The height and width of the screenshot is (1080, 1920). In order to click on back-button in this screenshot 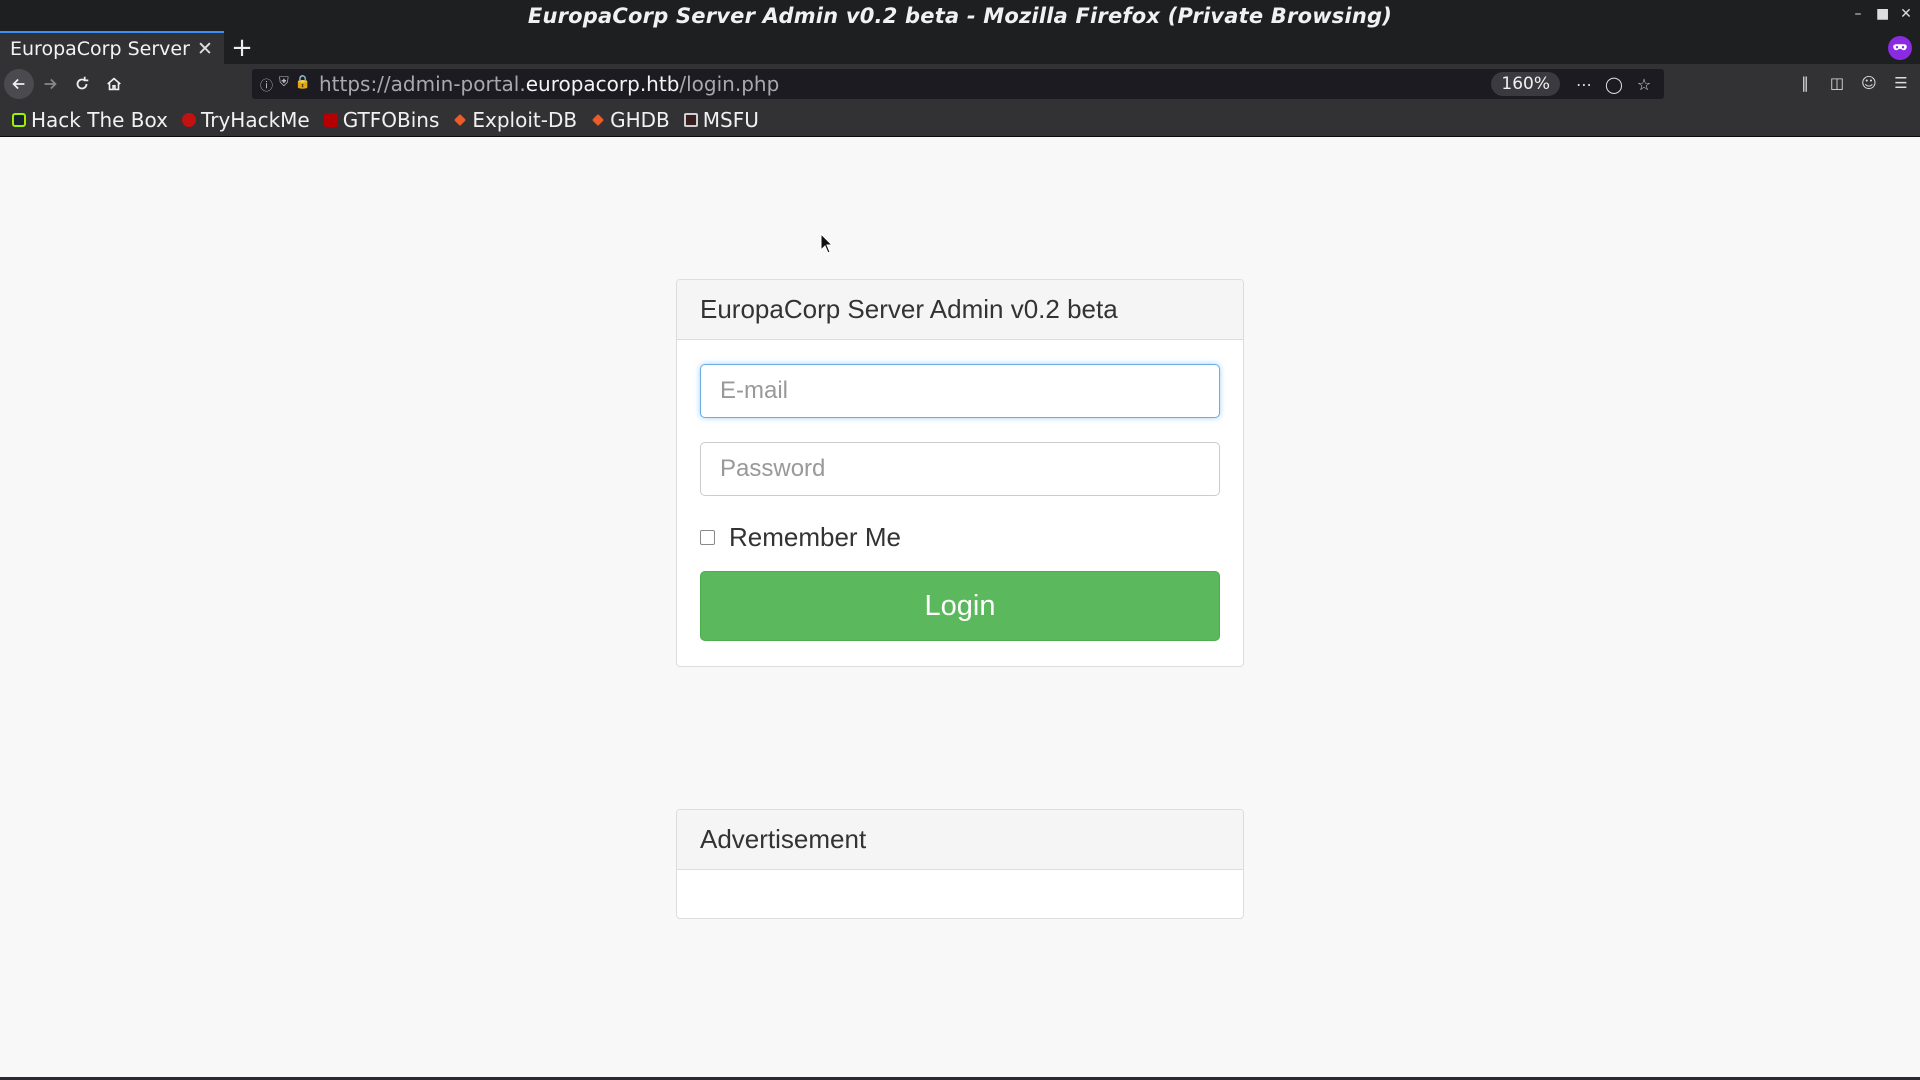, I will do `click(19, 84)`.